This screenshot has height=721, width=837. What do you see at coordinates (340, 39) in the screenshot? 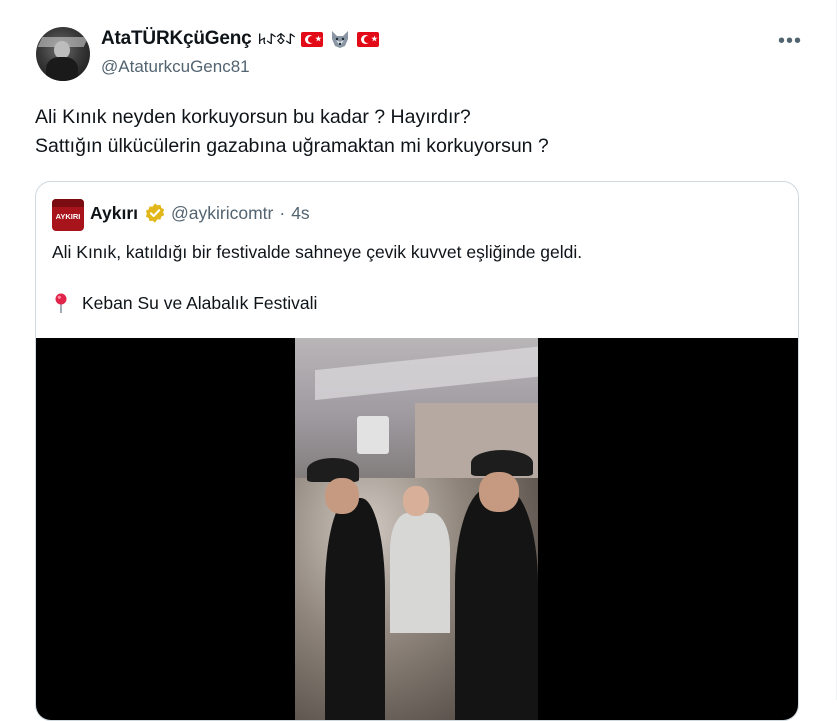
I see `wolf-icon` at bounding box center [340, 39].